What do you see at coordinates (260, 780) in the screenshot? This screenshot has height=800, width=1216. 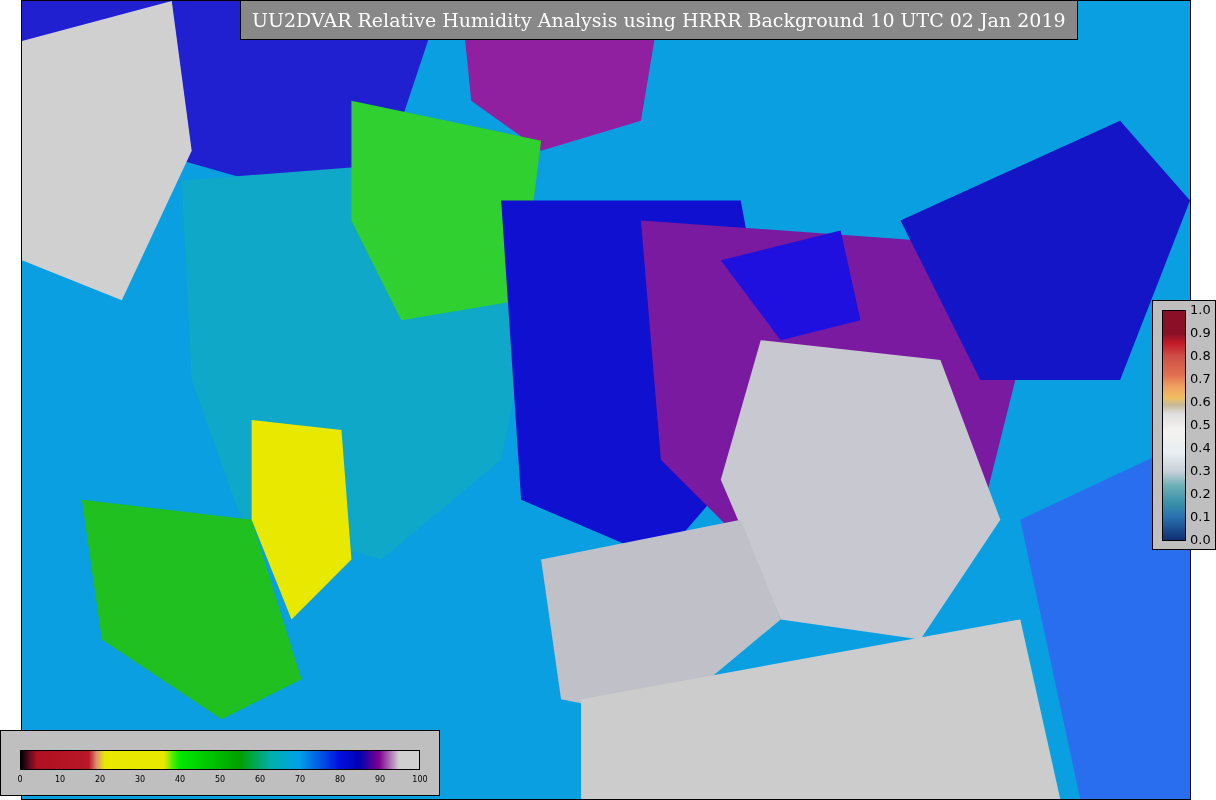 I see `tick-label: 60` at bounding box center [260, 780].